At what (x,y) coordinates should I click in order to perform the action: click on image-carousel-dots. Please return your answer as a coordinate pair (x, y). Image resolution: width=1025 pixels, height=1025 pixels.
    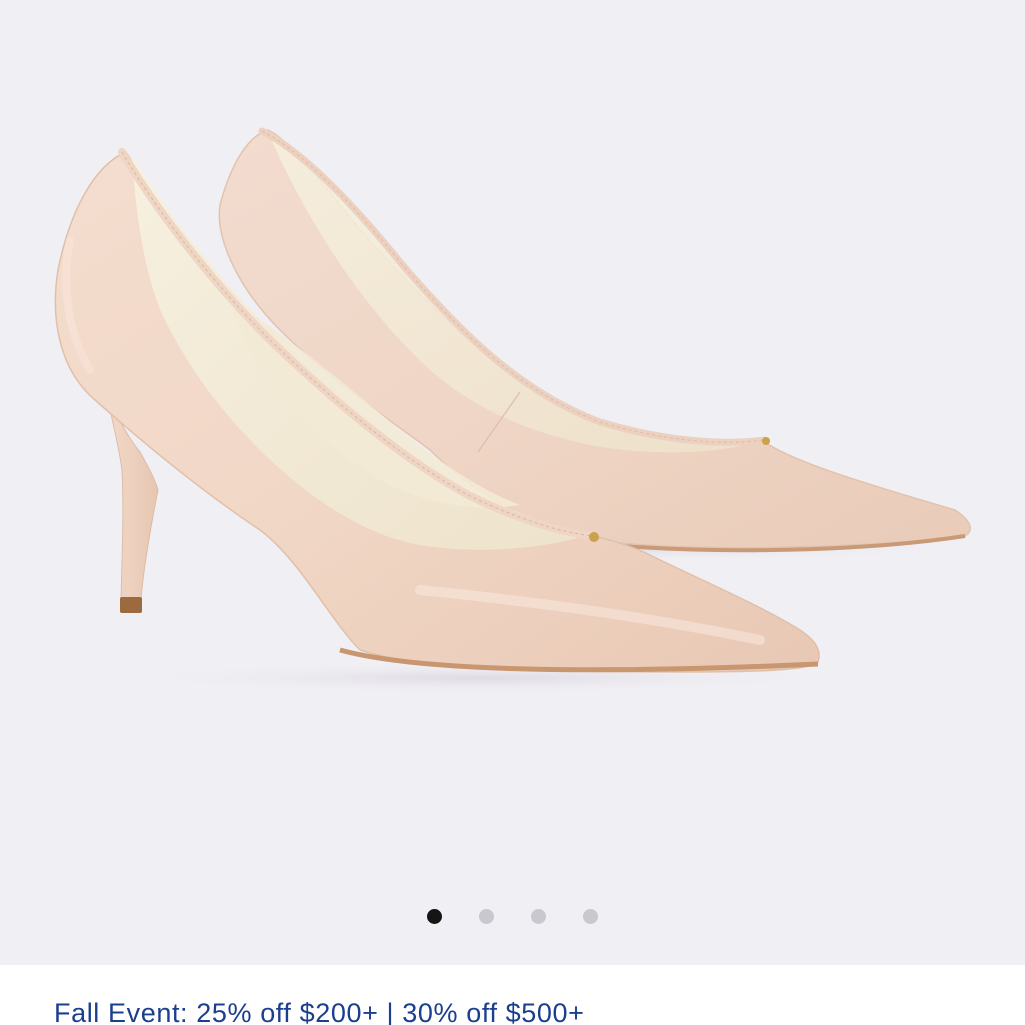
    Looking at the image, I should click on (512, 917).